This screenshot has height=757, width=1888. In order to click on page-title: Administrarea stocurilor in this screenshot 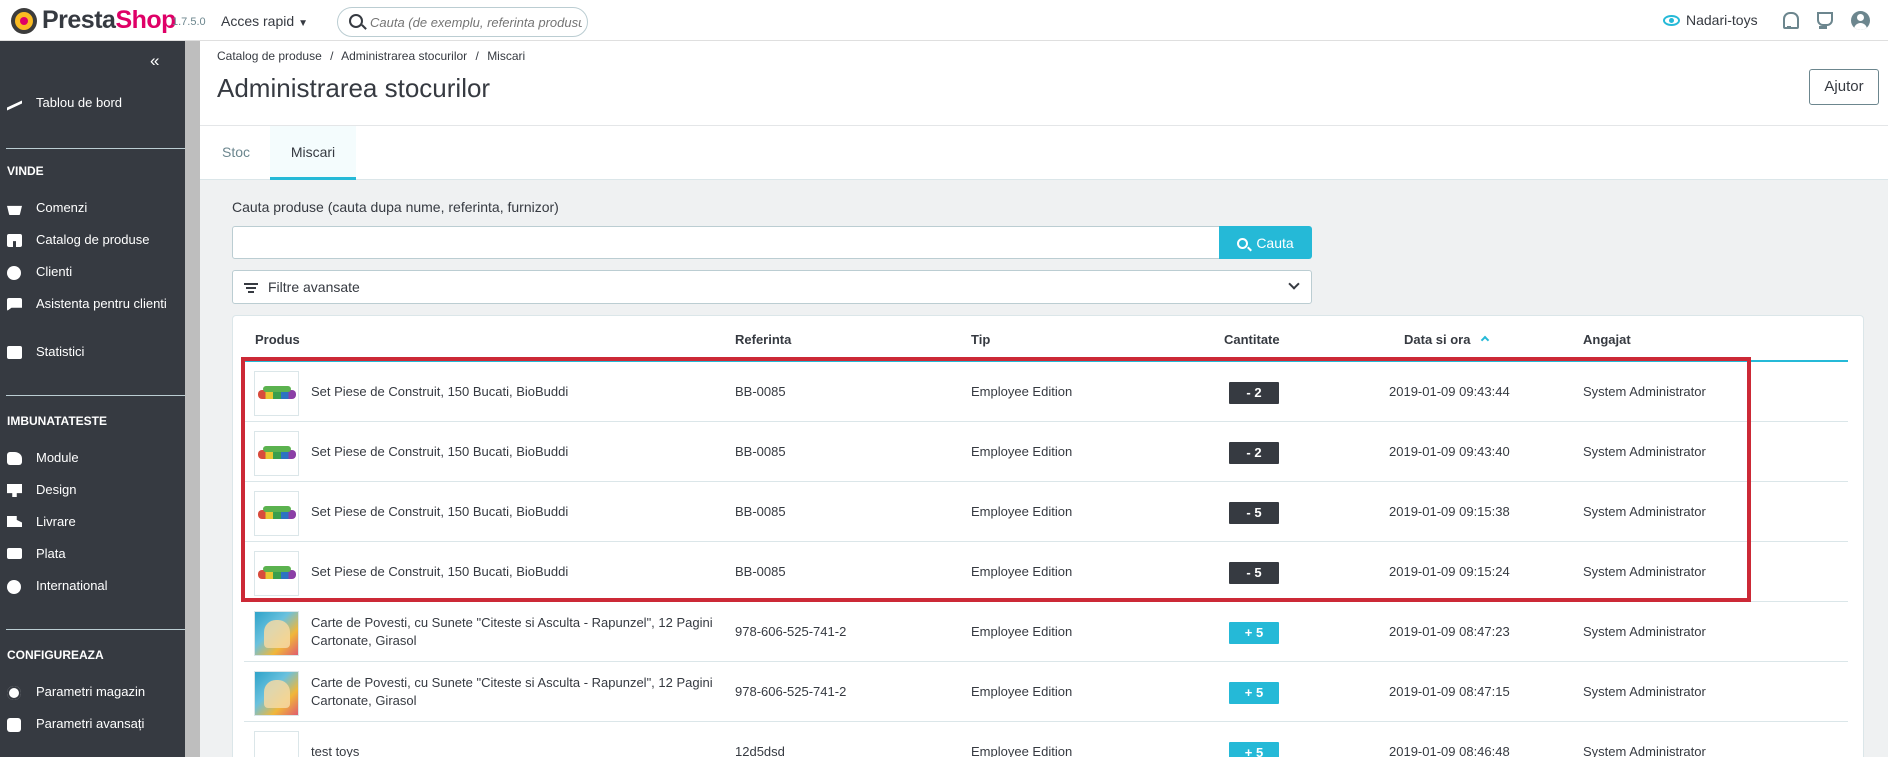, I will do `click(354, 88)`.